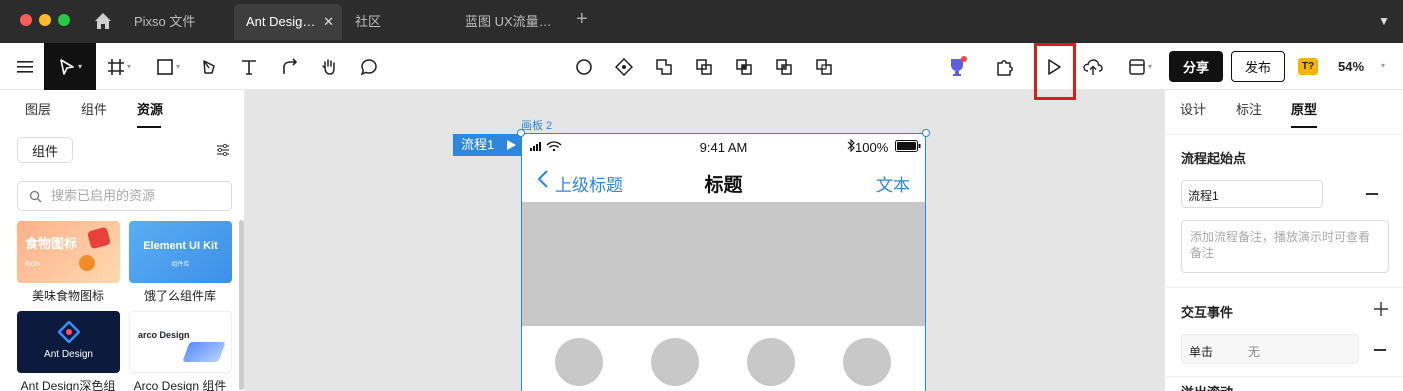 The width and height of the screenshot is (1403, 391). What do you see at coordinates (957, 66) in the screenshot?
I see `trophy-icon` at bounding box center [957, 66].